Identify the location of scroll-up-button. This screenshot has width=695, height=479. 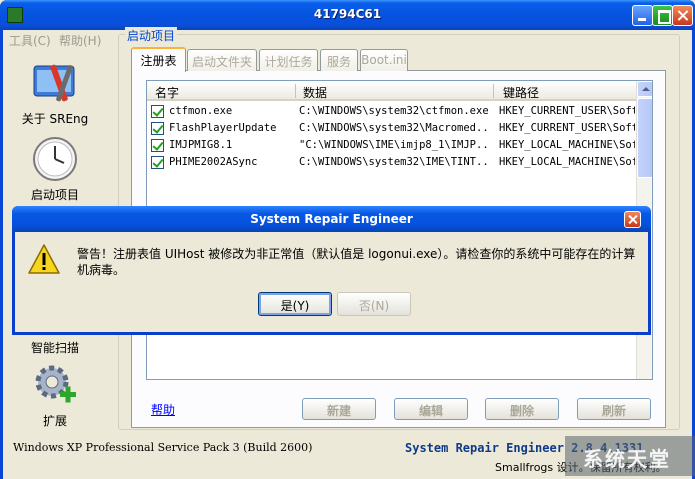
(644, 89).